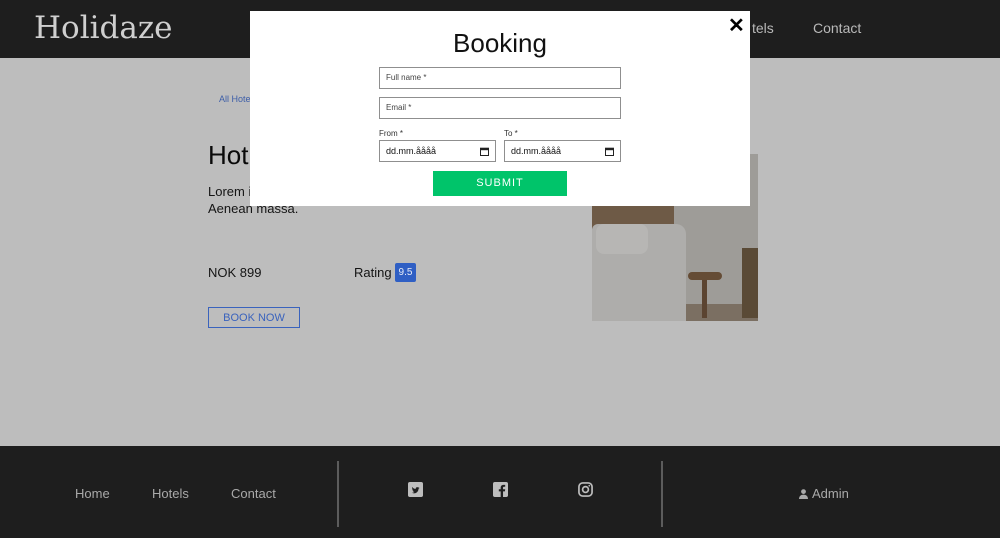 The image size is (1000, 538). Describe the element at coordinates (511, 133) in the screenshot. I see `to-label: To *` at that location.